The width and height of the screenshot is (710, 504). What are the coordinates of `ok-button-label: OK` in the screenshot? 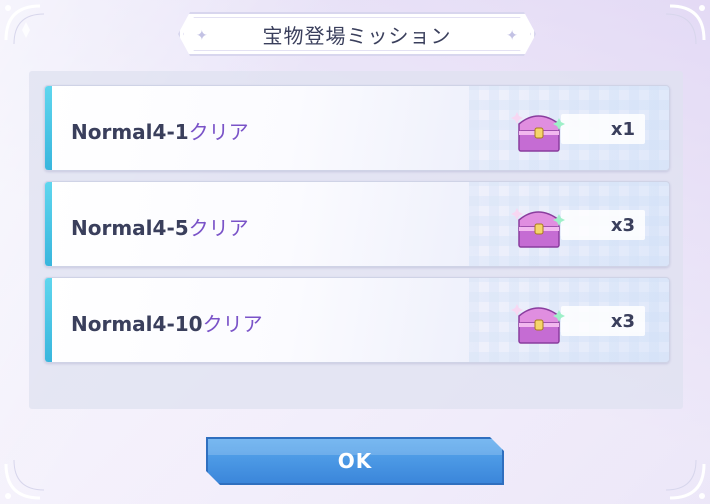 It's located at (355, 461).